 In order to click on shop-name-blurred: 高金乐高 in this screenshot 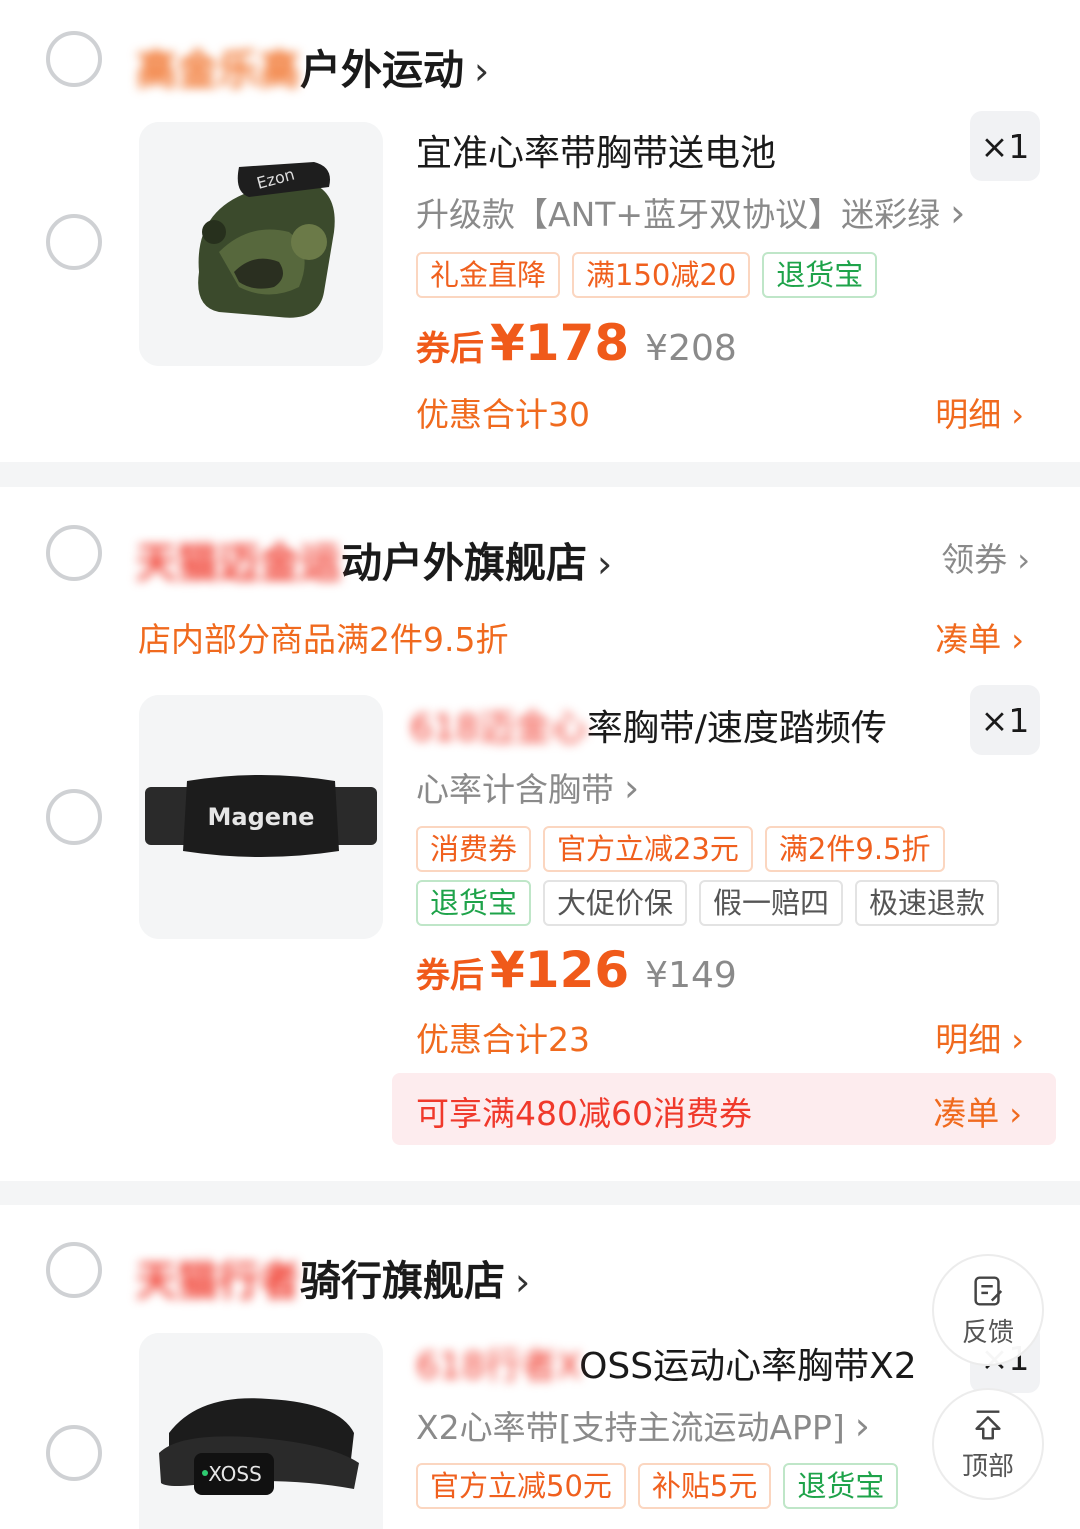, I will do `click(218, 70)`.